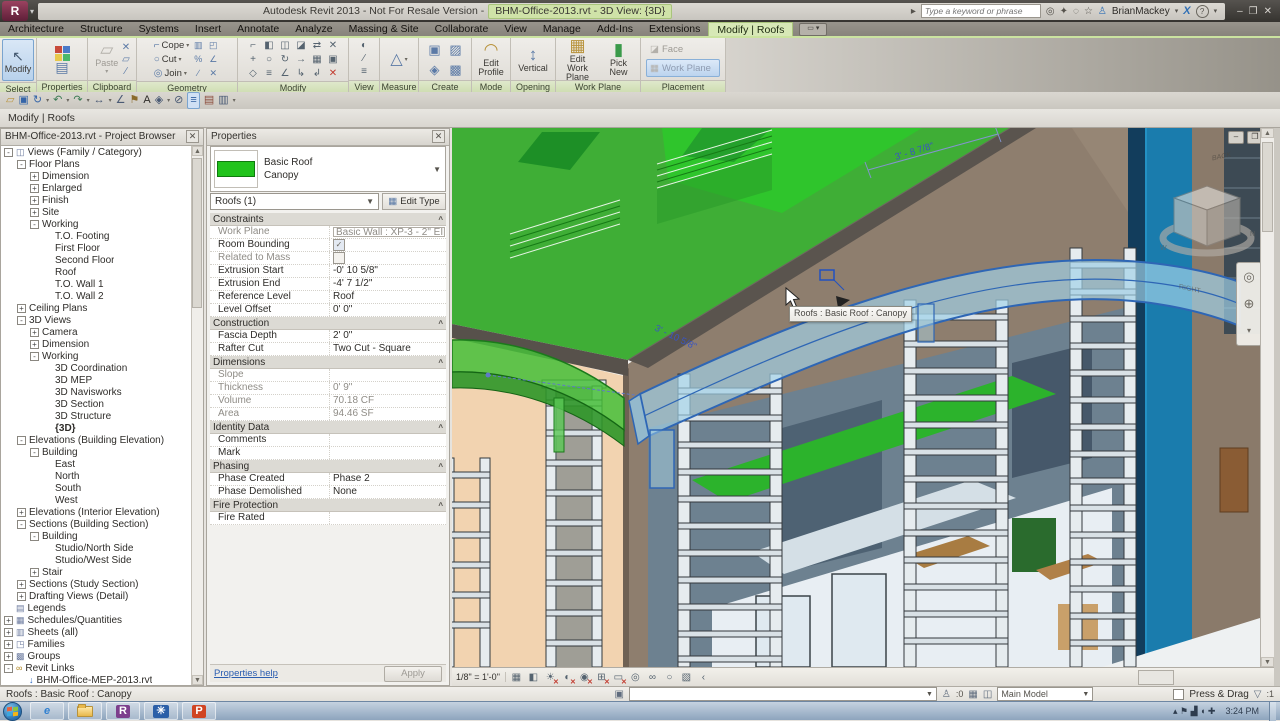 This screenshot has width=1280, height=721. What do you see at coordinates (96, 512) in the screenshot?
I see `tree-item: + Elevations (Interior Elevation)` at bounding box center [96, 512].